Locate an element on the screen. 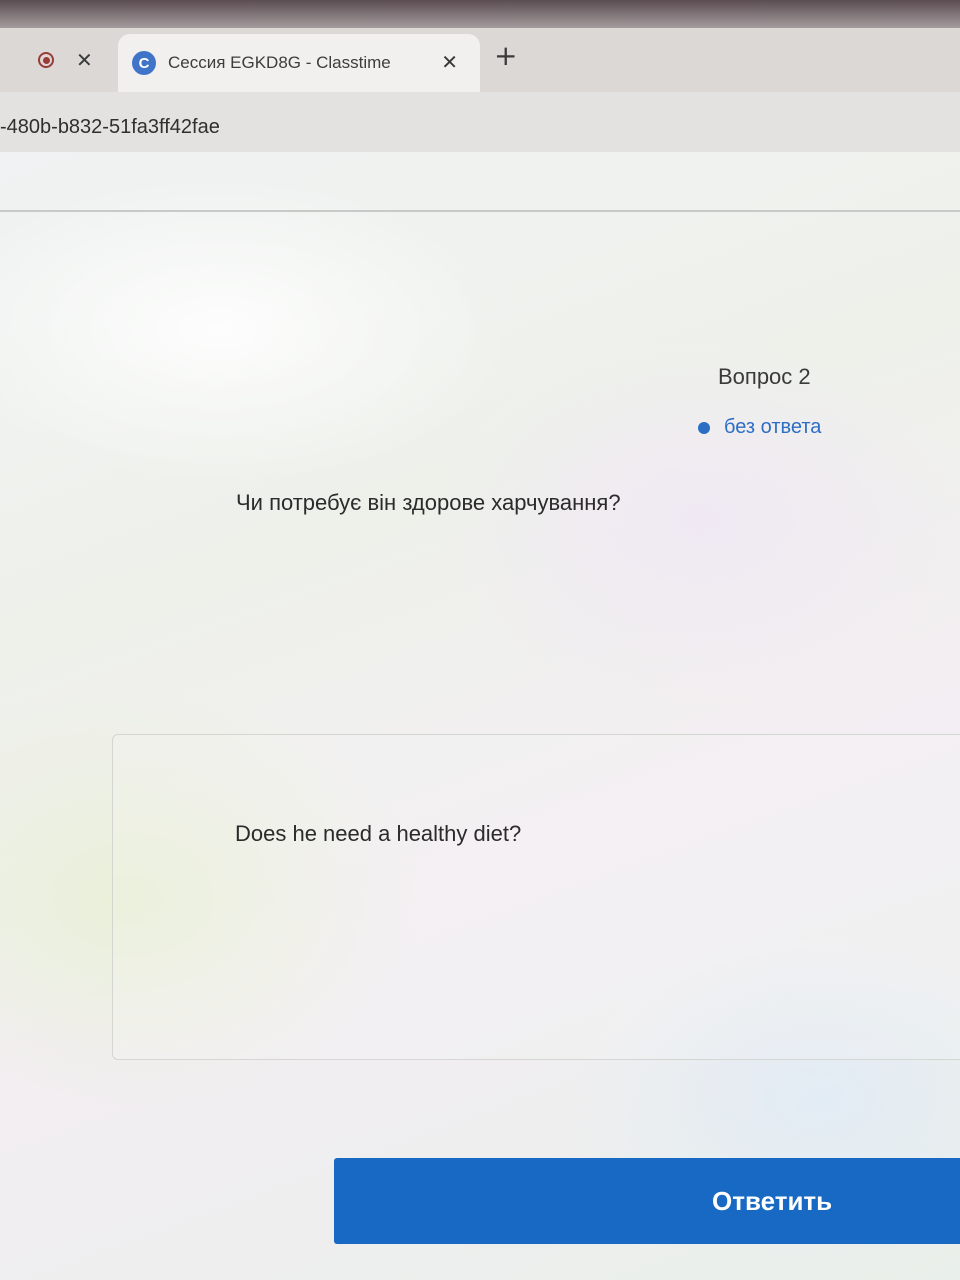 This screenshot has width=960, height=1280. record-icon is located at coordinates (46, 60).